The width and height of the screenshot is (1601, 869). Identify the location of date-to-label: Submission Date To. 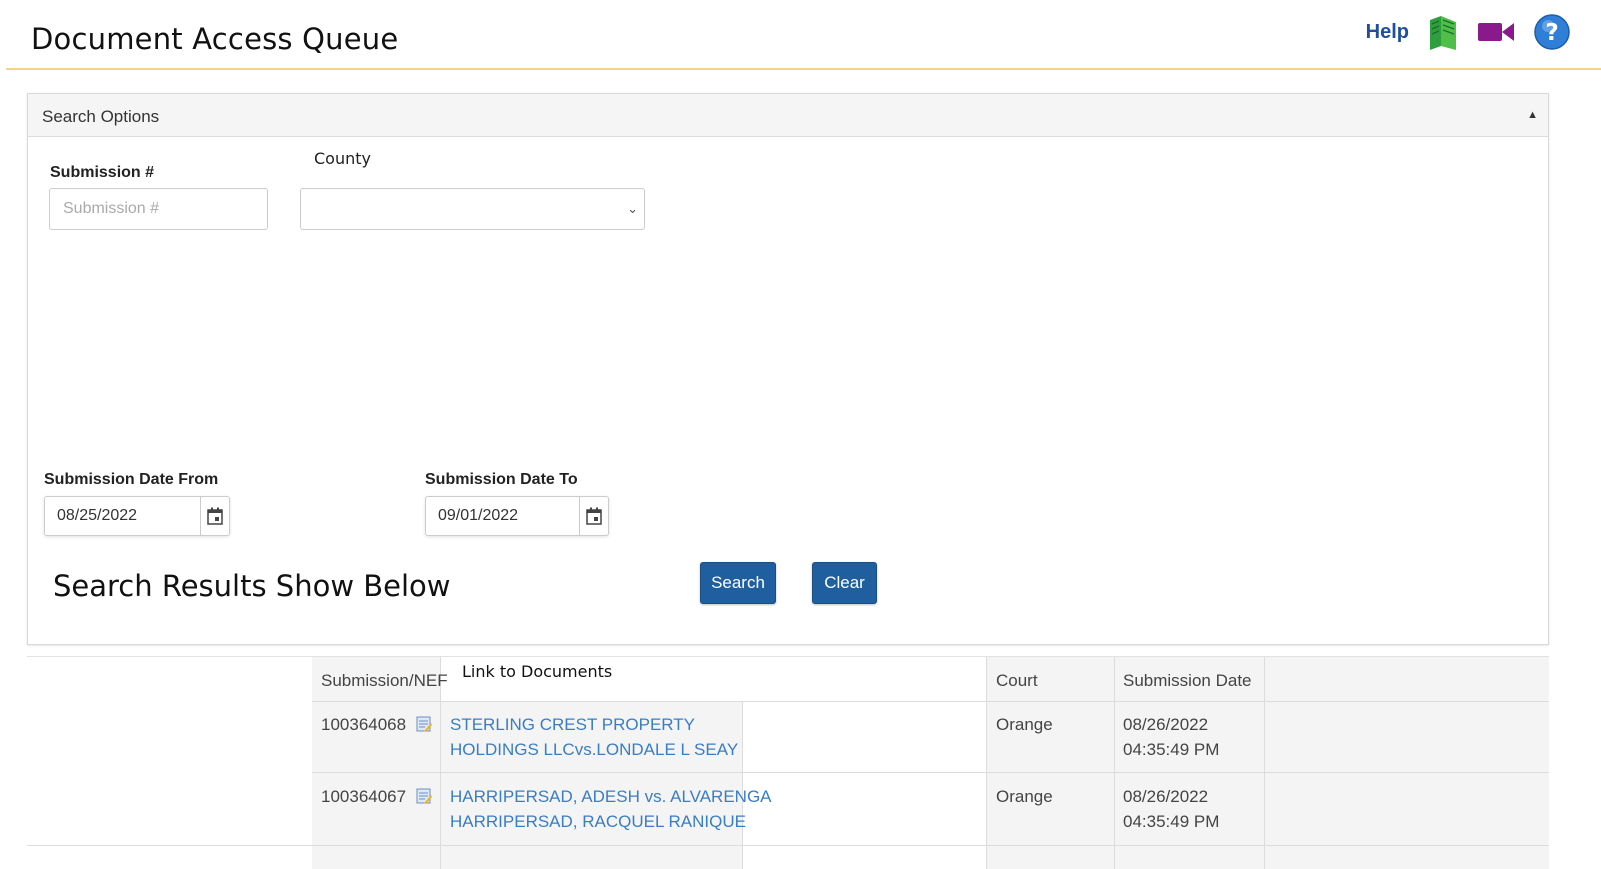
(501, 479).